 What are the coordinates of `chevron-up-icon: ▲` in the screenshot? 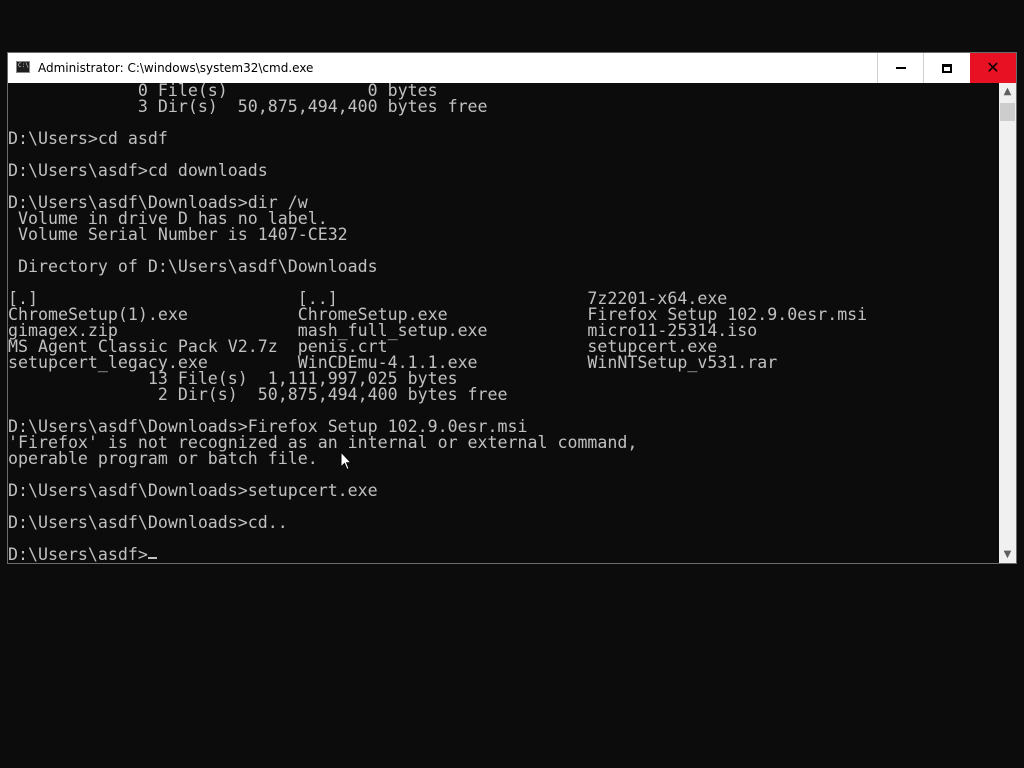 It's located at (1007, 91).